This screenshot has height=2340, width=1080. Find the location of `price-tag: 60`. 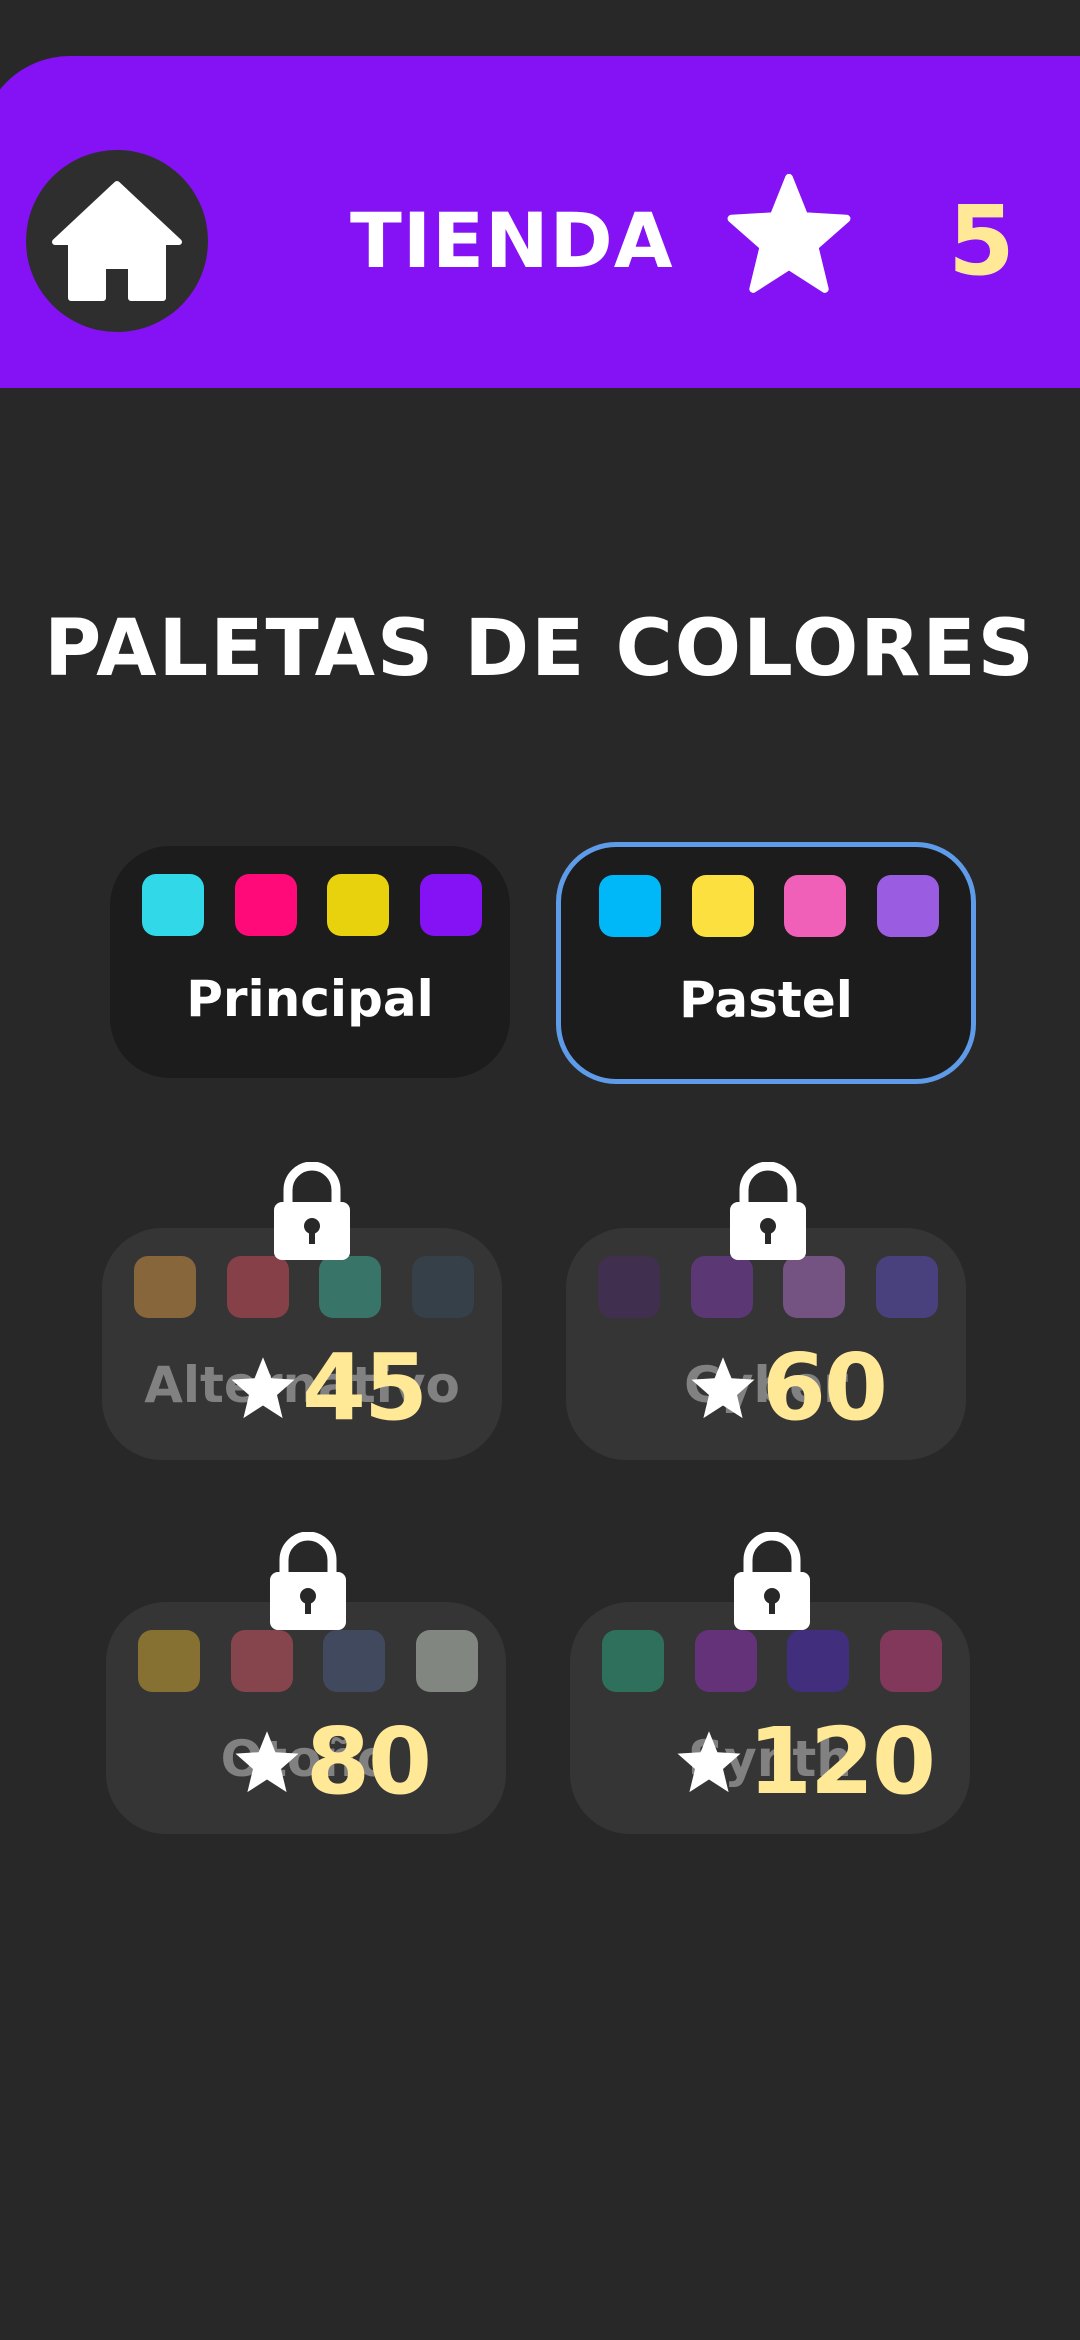

price-tag: 60 is located at coordinates (788, 1387).